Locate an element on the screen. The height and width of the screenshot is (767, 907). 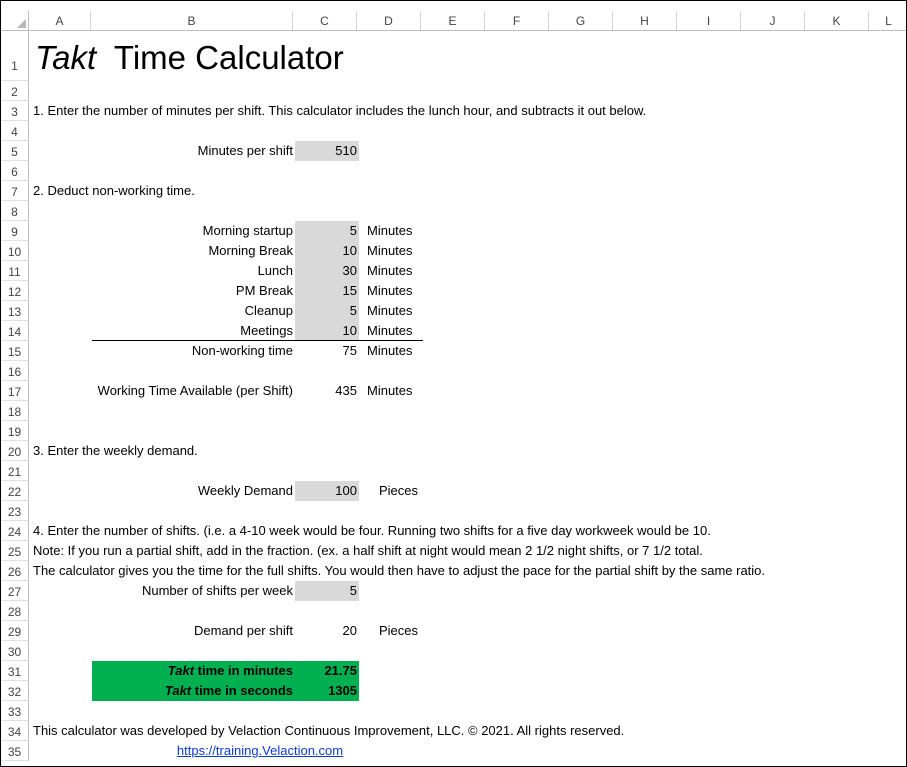
row-header-23: 23 is located at coordinates (15, 511).